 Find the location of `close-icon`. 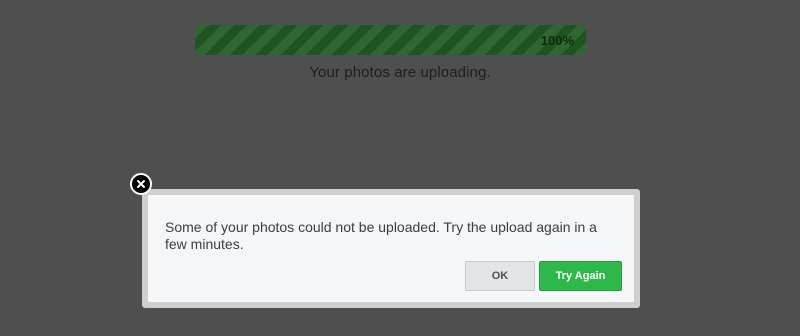

close-icon is located at coordinates (141, 184).